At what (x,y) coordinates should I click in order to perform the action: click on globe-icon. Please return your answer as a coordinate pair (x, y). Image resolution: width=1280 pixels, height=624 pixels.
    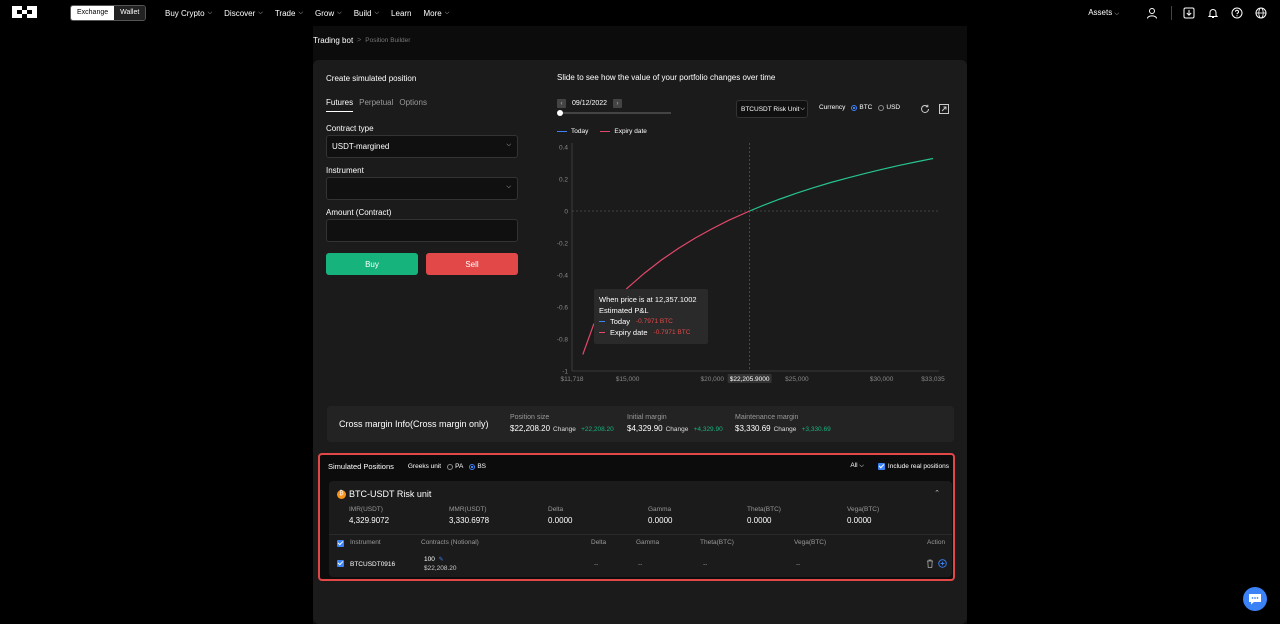
    Looking at the image, I should click on (1261, 13).